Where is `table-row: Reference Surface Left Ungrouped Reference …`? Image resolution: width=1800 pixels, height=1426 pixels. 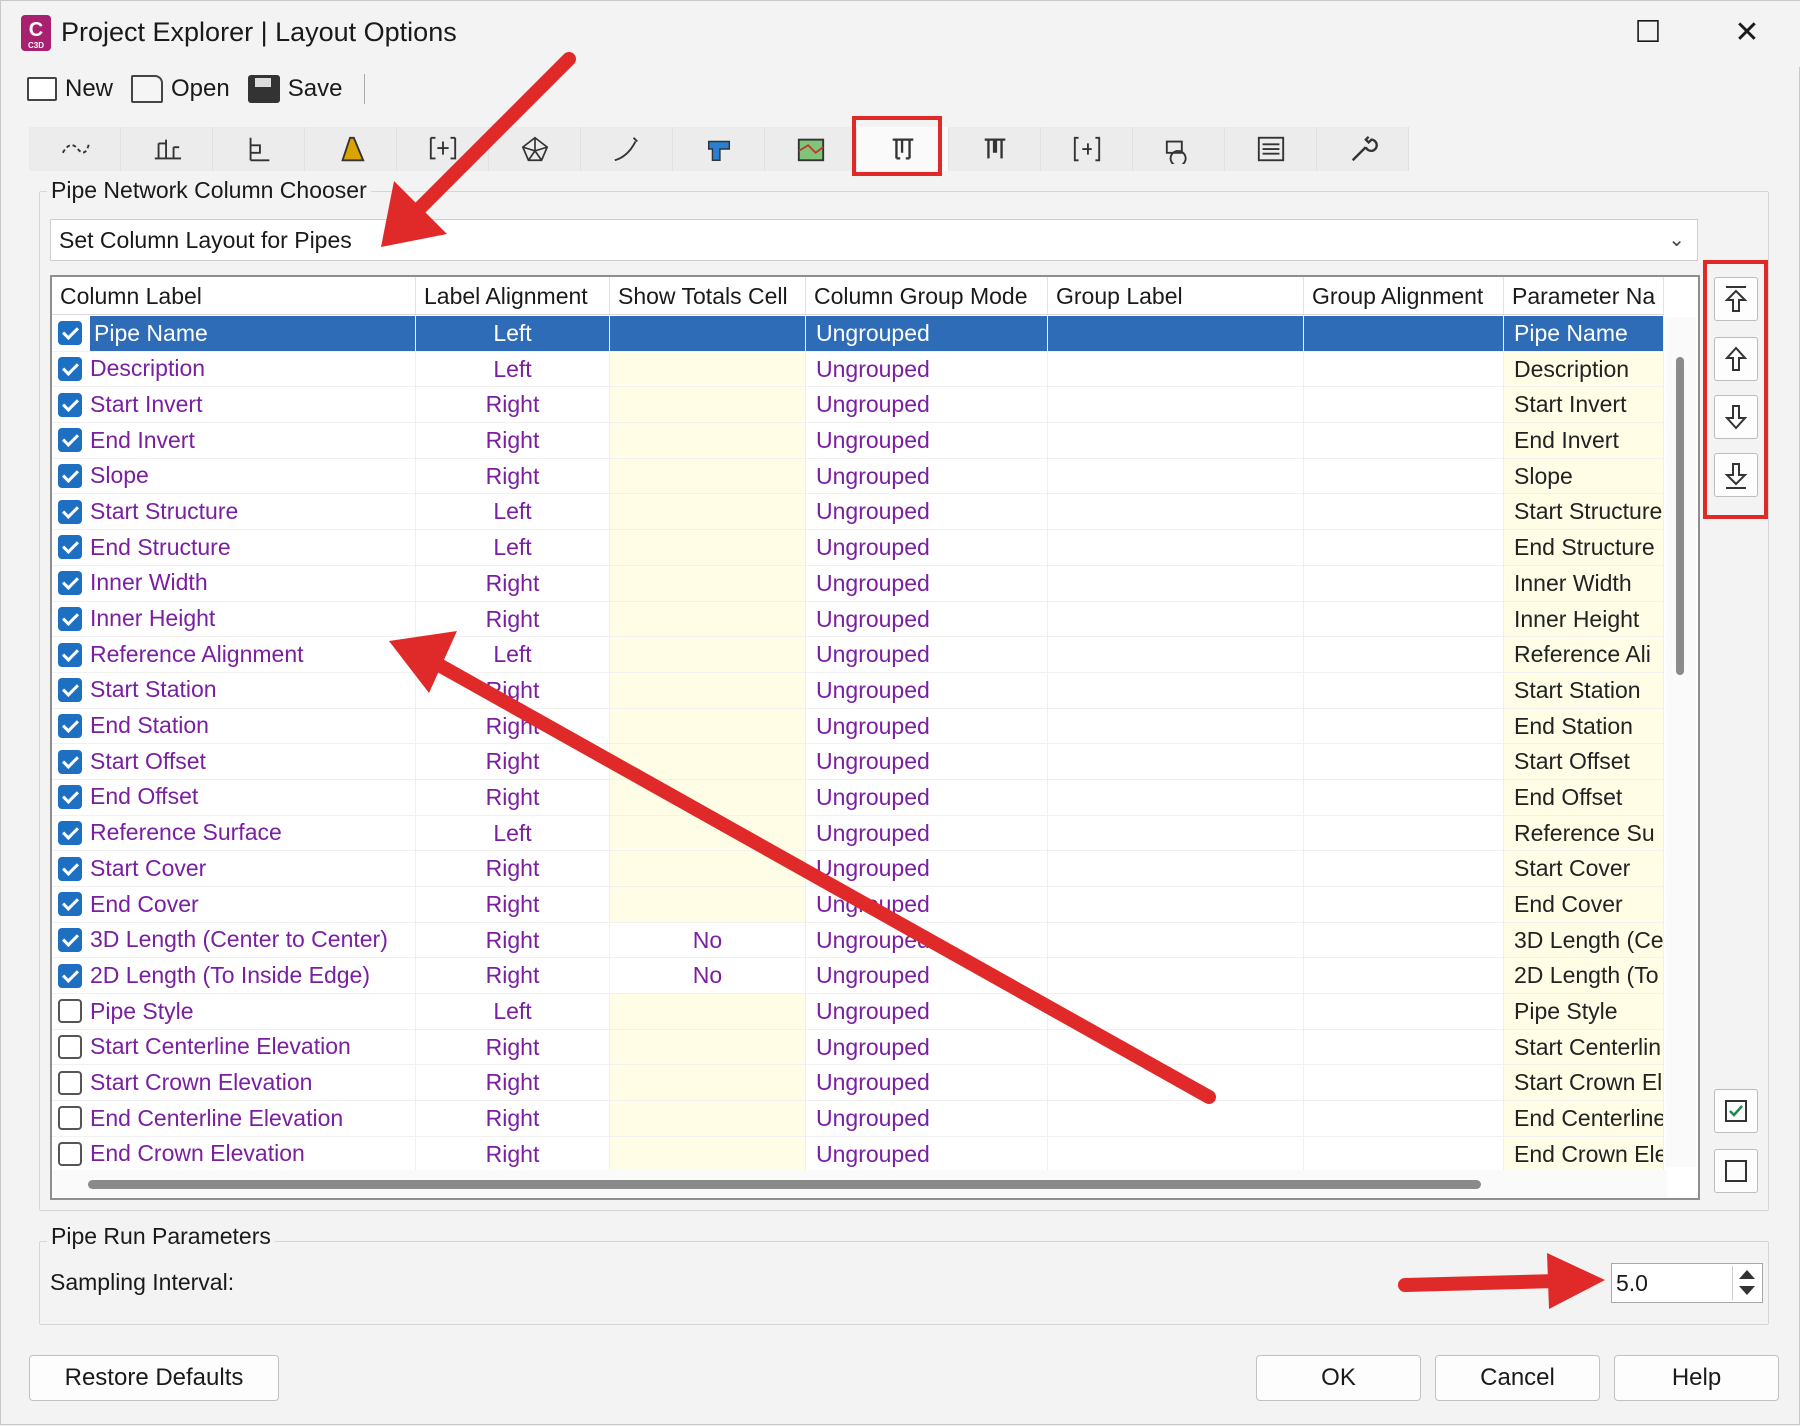 table-row: Reference Surface Left Ungrouped Reference … is located at coordinates (858, 833).